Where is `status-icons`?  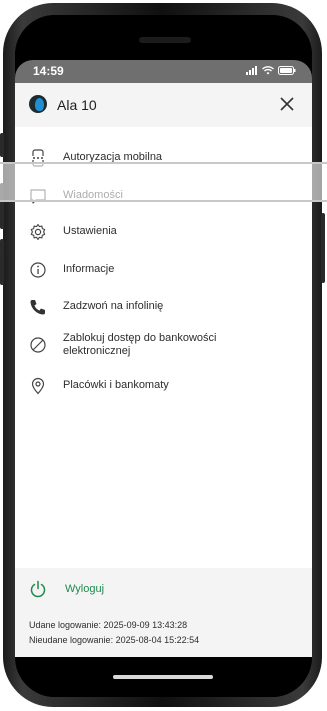
status-icons is located at coordinates (271, 70).